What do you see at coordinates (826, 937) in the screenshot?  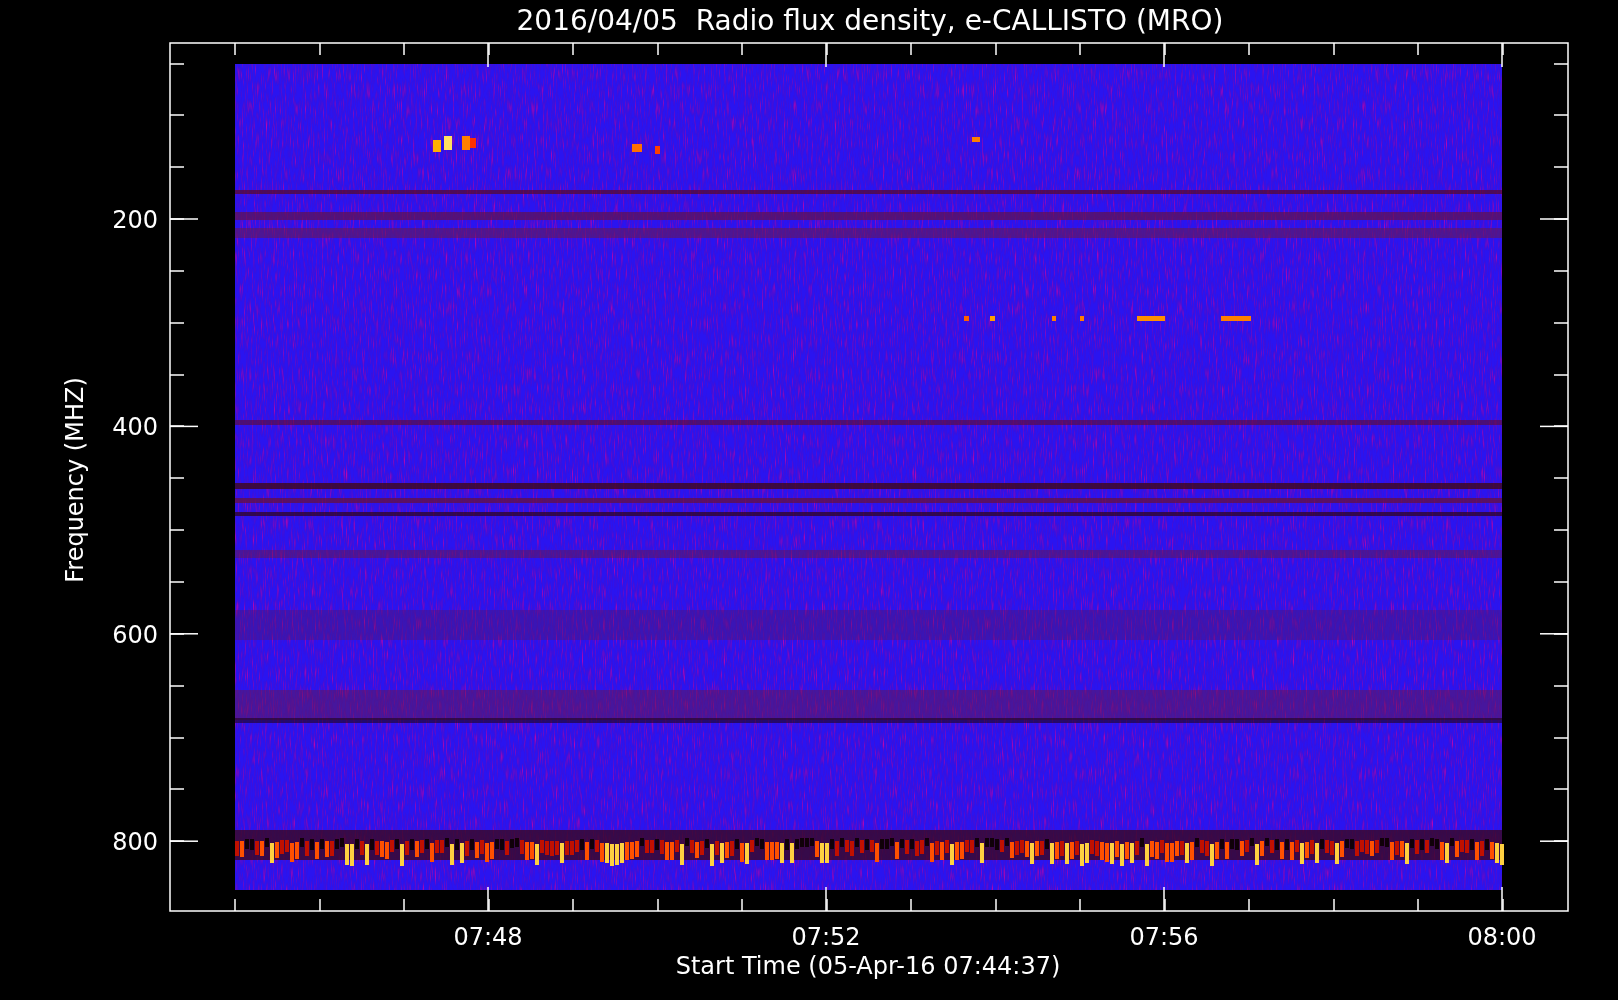 I see `x-tick-label: 07:52` at bounding box center [826, 937].